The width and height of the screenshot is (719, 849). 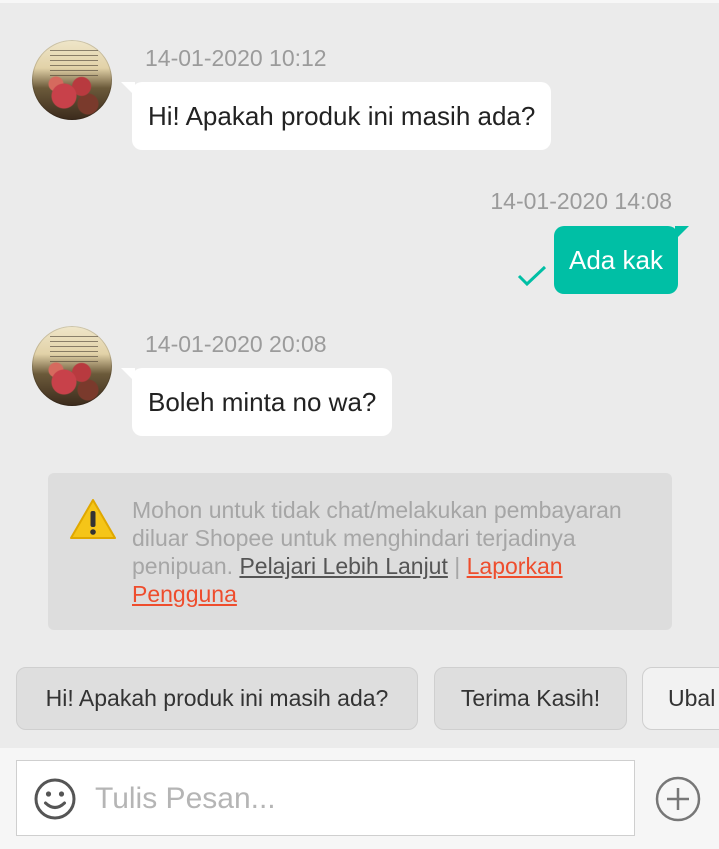 I want to click on message-bubble-outgoing: Ada kak, so click(x=621, y=260).